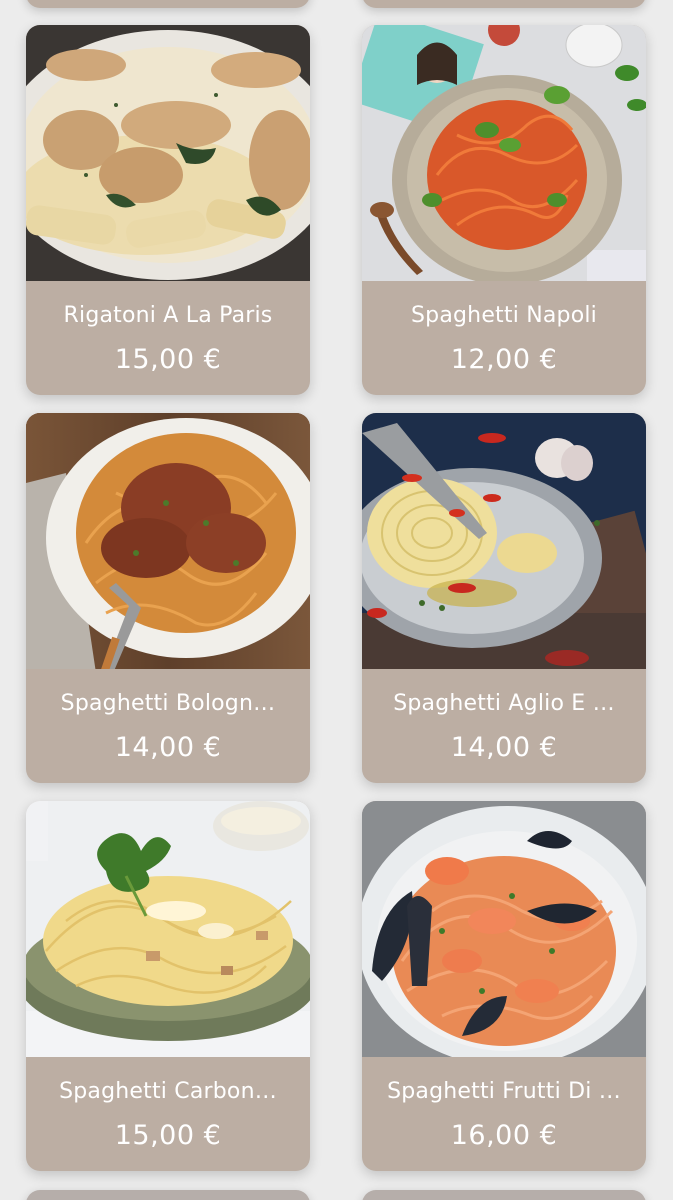  I want to click on menu-card-footer: Rigatoni A La Paris 15,00 €, so click(168, 338).